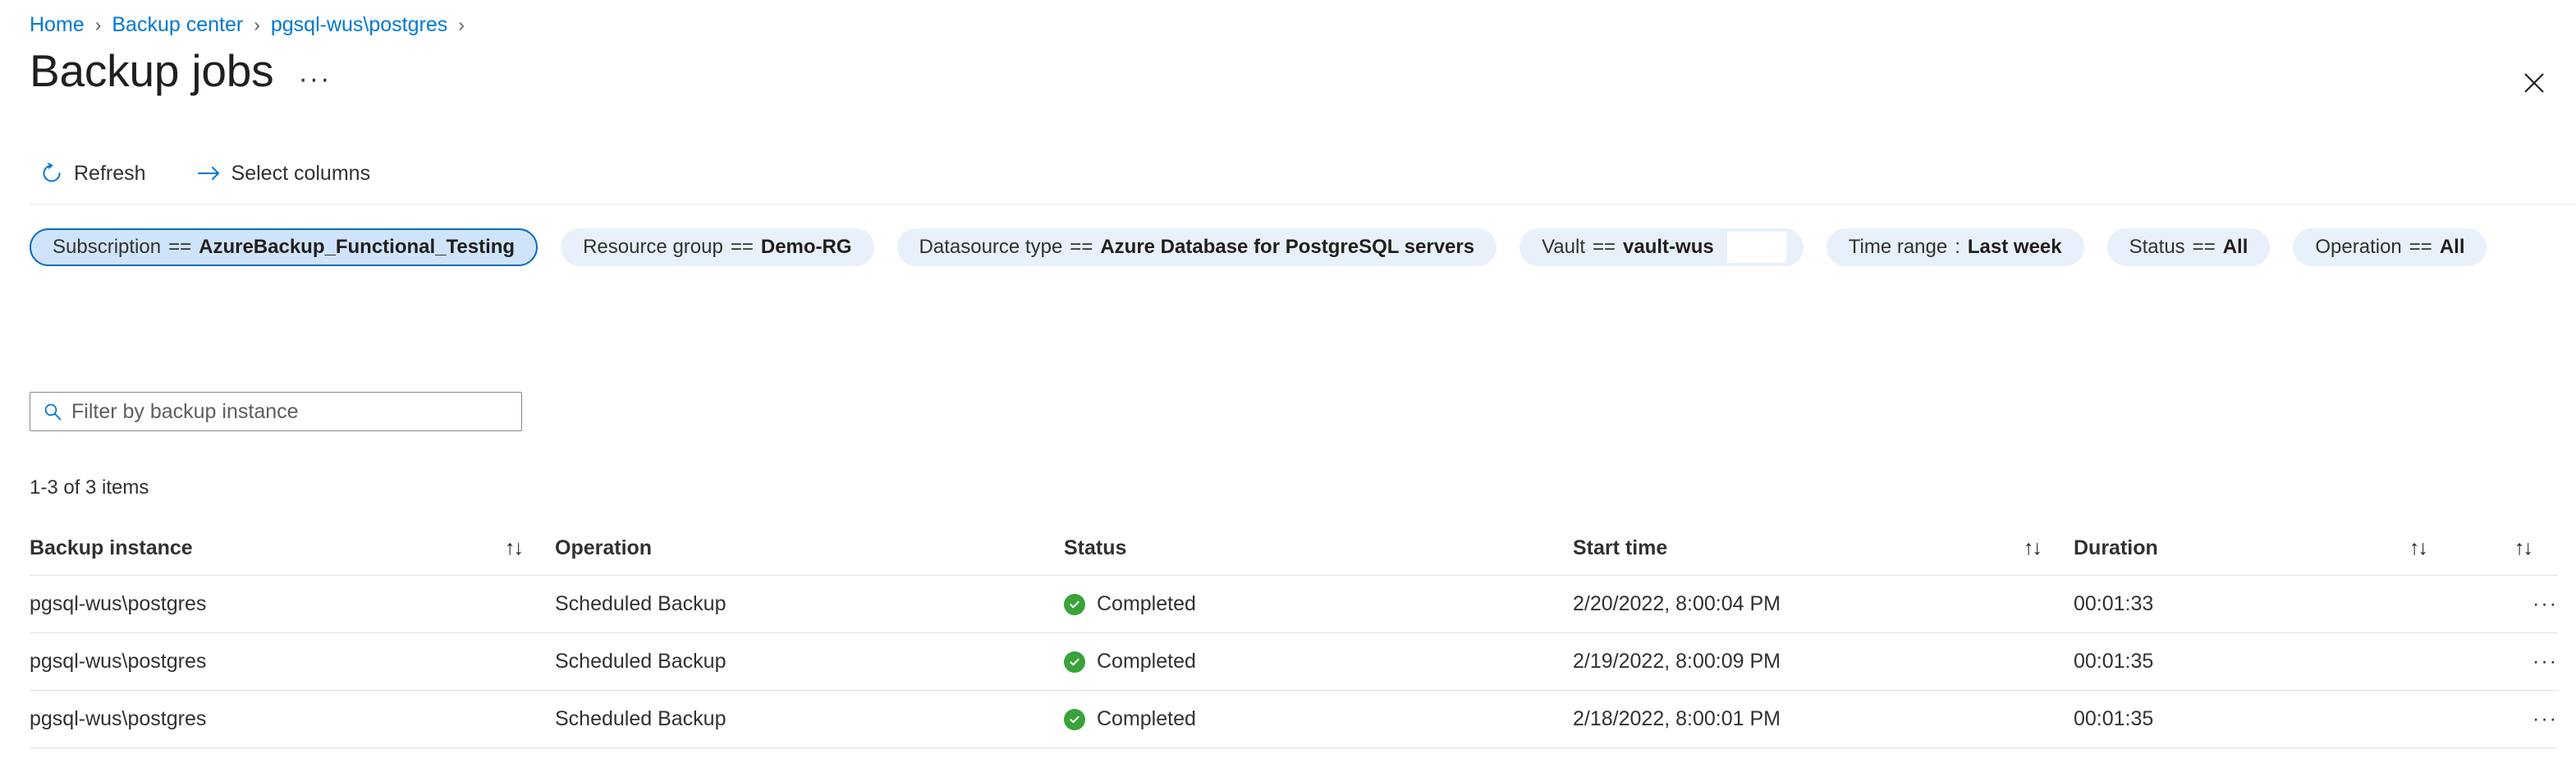 This screenshot has width=2576, height=759. What do you see at coordinates (1823, 548) in the screenshot?
I see `column-header-inner: Start time ↑↓` at bounding box center [1823, 548].